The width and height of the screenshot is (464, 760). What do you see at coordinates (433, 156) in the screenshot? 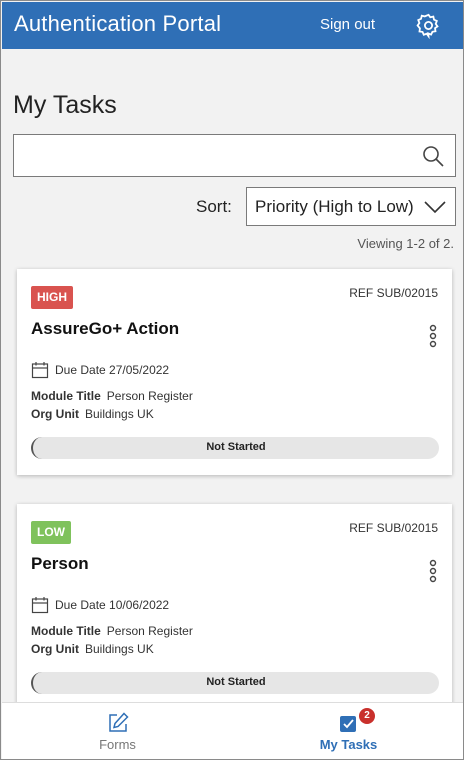
I see `search-icon` at bounding box center [433, 156].